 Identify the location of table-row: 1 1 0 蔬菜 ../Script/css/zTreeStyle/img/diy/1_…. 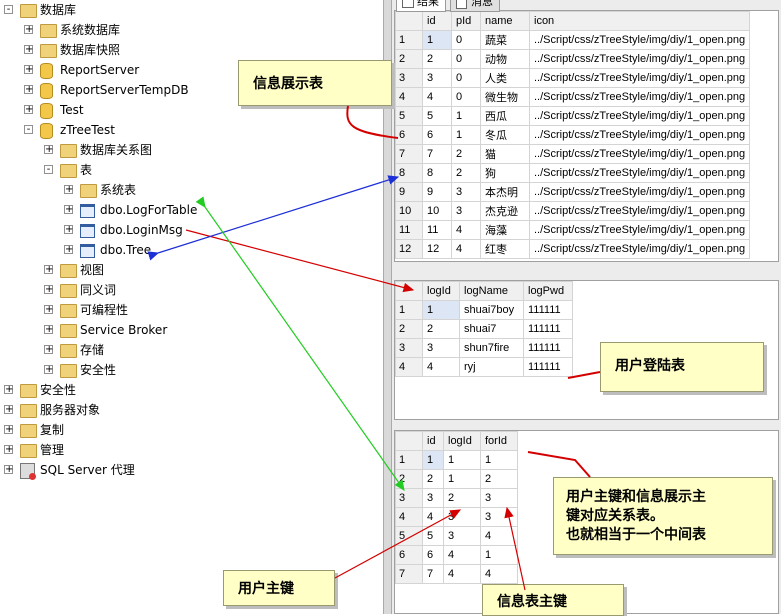
(573, 40).